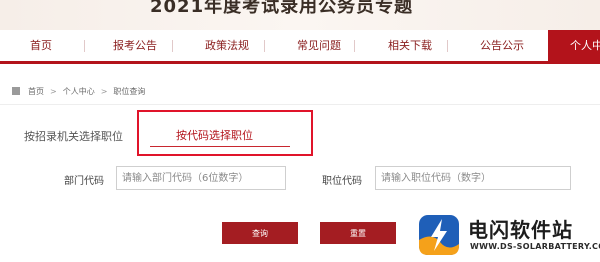 Image resolution: width=600 pixels, height=262 pixels. I want to click on main-nav: 首页 报考公告 政策法规 常见问题 相关下载 公告公示 个人中, so click(300, 47).